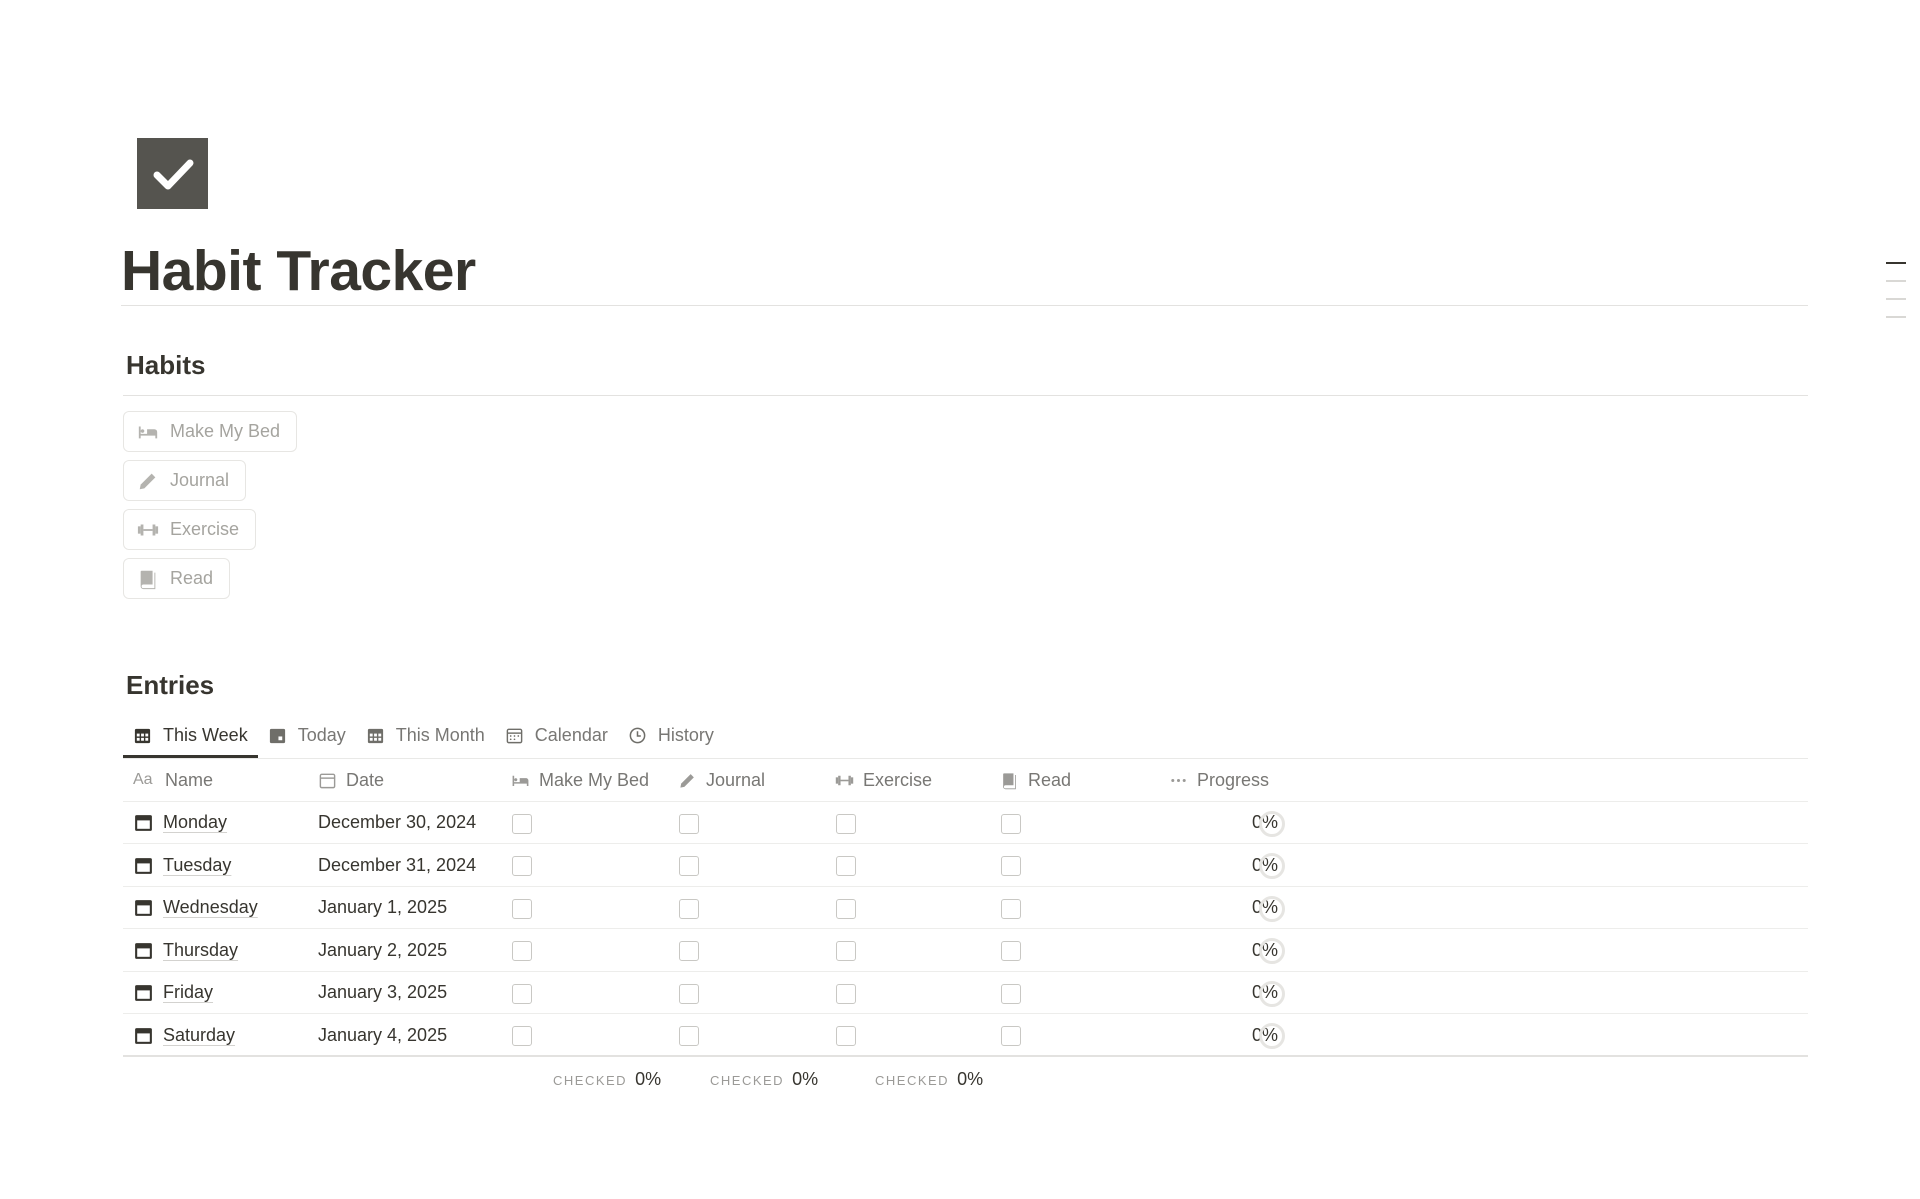  I want to click on habit-label: Exercise, so click(205, 529).